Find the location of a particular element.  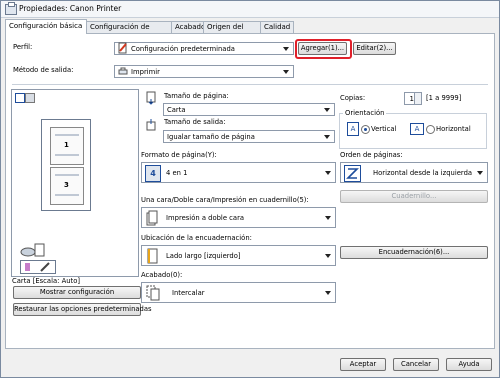

binding-location-label: Ubicación de la encuadernación: is located at coordinates (196, 238).